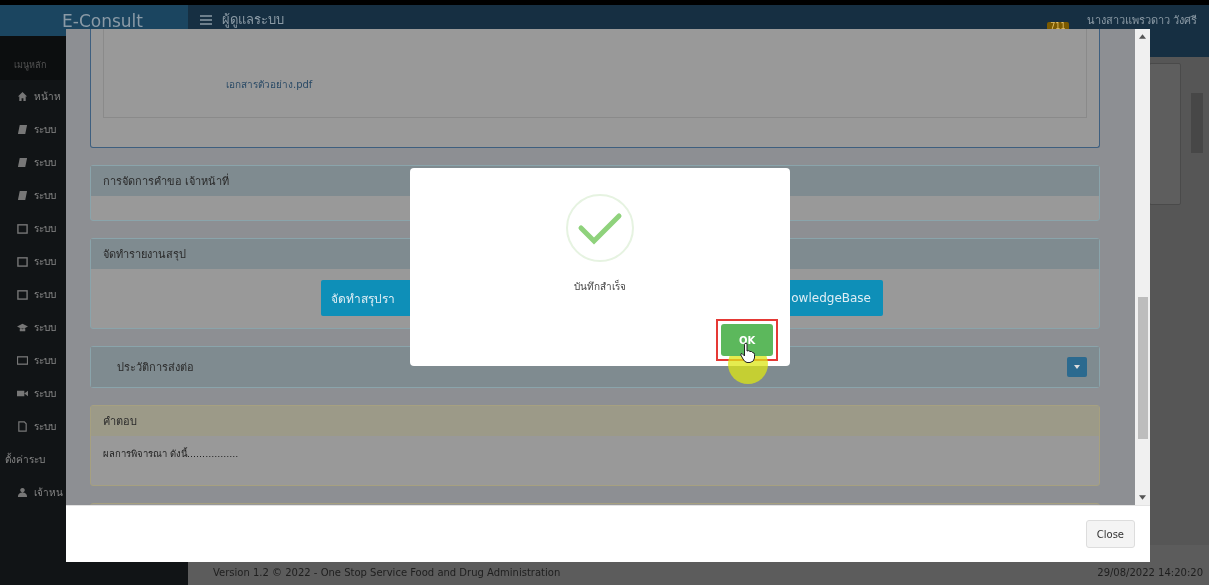 The height and width of the screenshot is (585, 1209). Describe the element at coordinates (22, 426) in the screenshot. I see `file-icon` at that location.